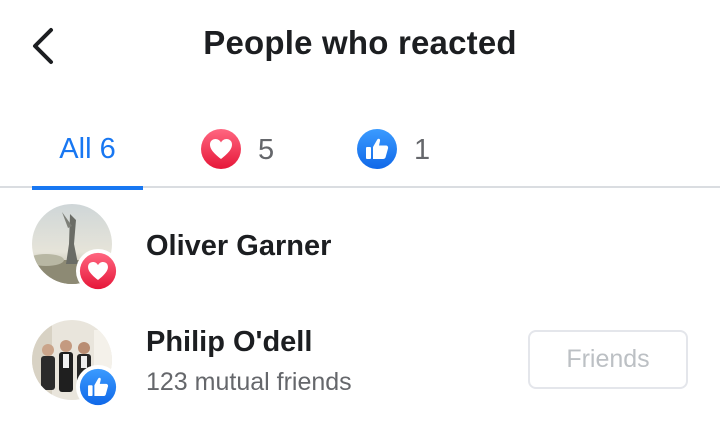 The image size is (720, 423). I want to click on friends-button: Friends, so click(608, 359).